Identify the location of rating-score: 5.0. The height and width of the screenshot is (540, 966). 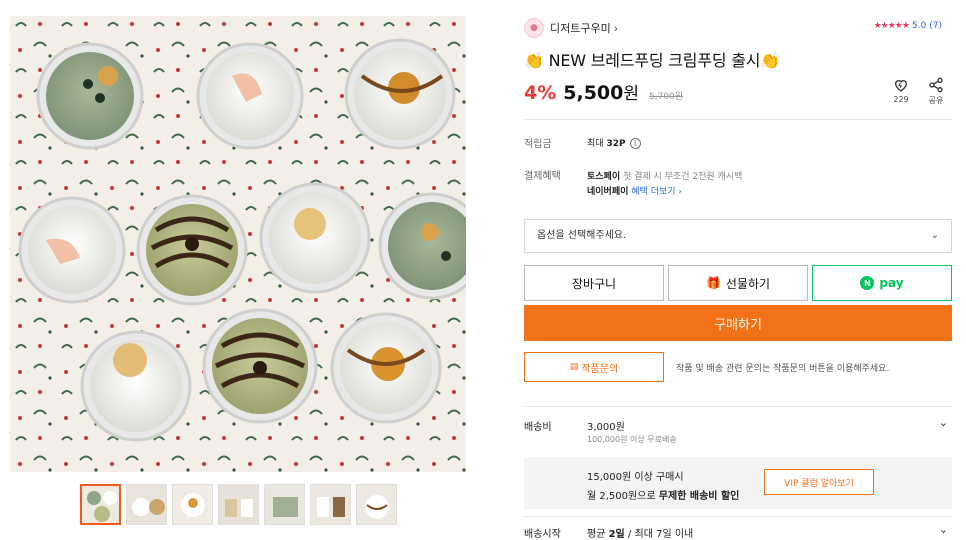
(919, 26).